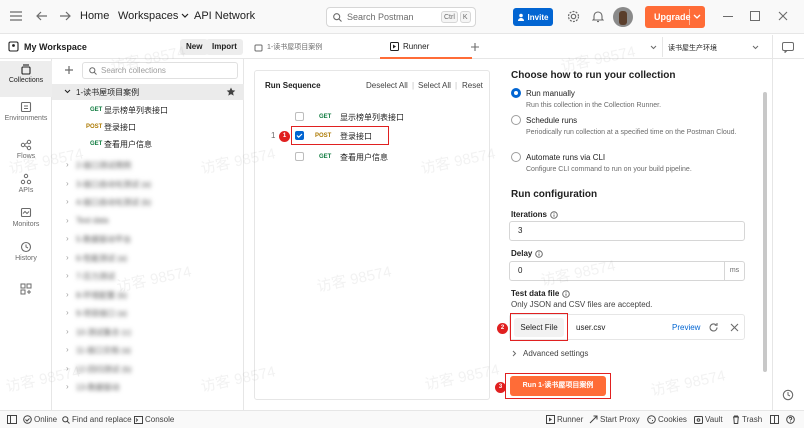 Image resolution: width=804 pixels, height=428 pixels. What do you see at coordinates (728, 16) in the screenshot?
I see `minimize-icon` at bounding box center [728, 16].